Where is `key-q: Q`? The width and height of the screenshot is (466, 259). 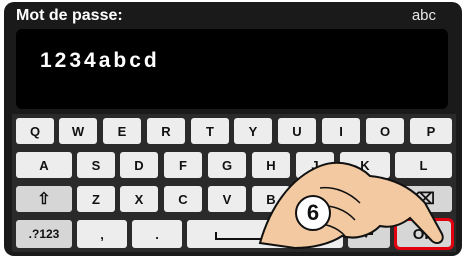
key-q: Q is located at coordinates (35, 131).